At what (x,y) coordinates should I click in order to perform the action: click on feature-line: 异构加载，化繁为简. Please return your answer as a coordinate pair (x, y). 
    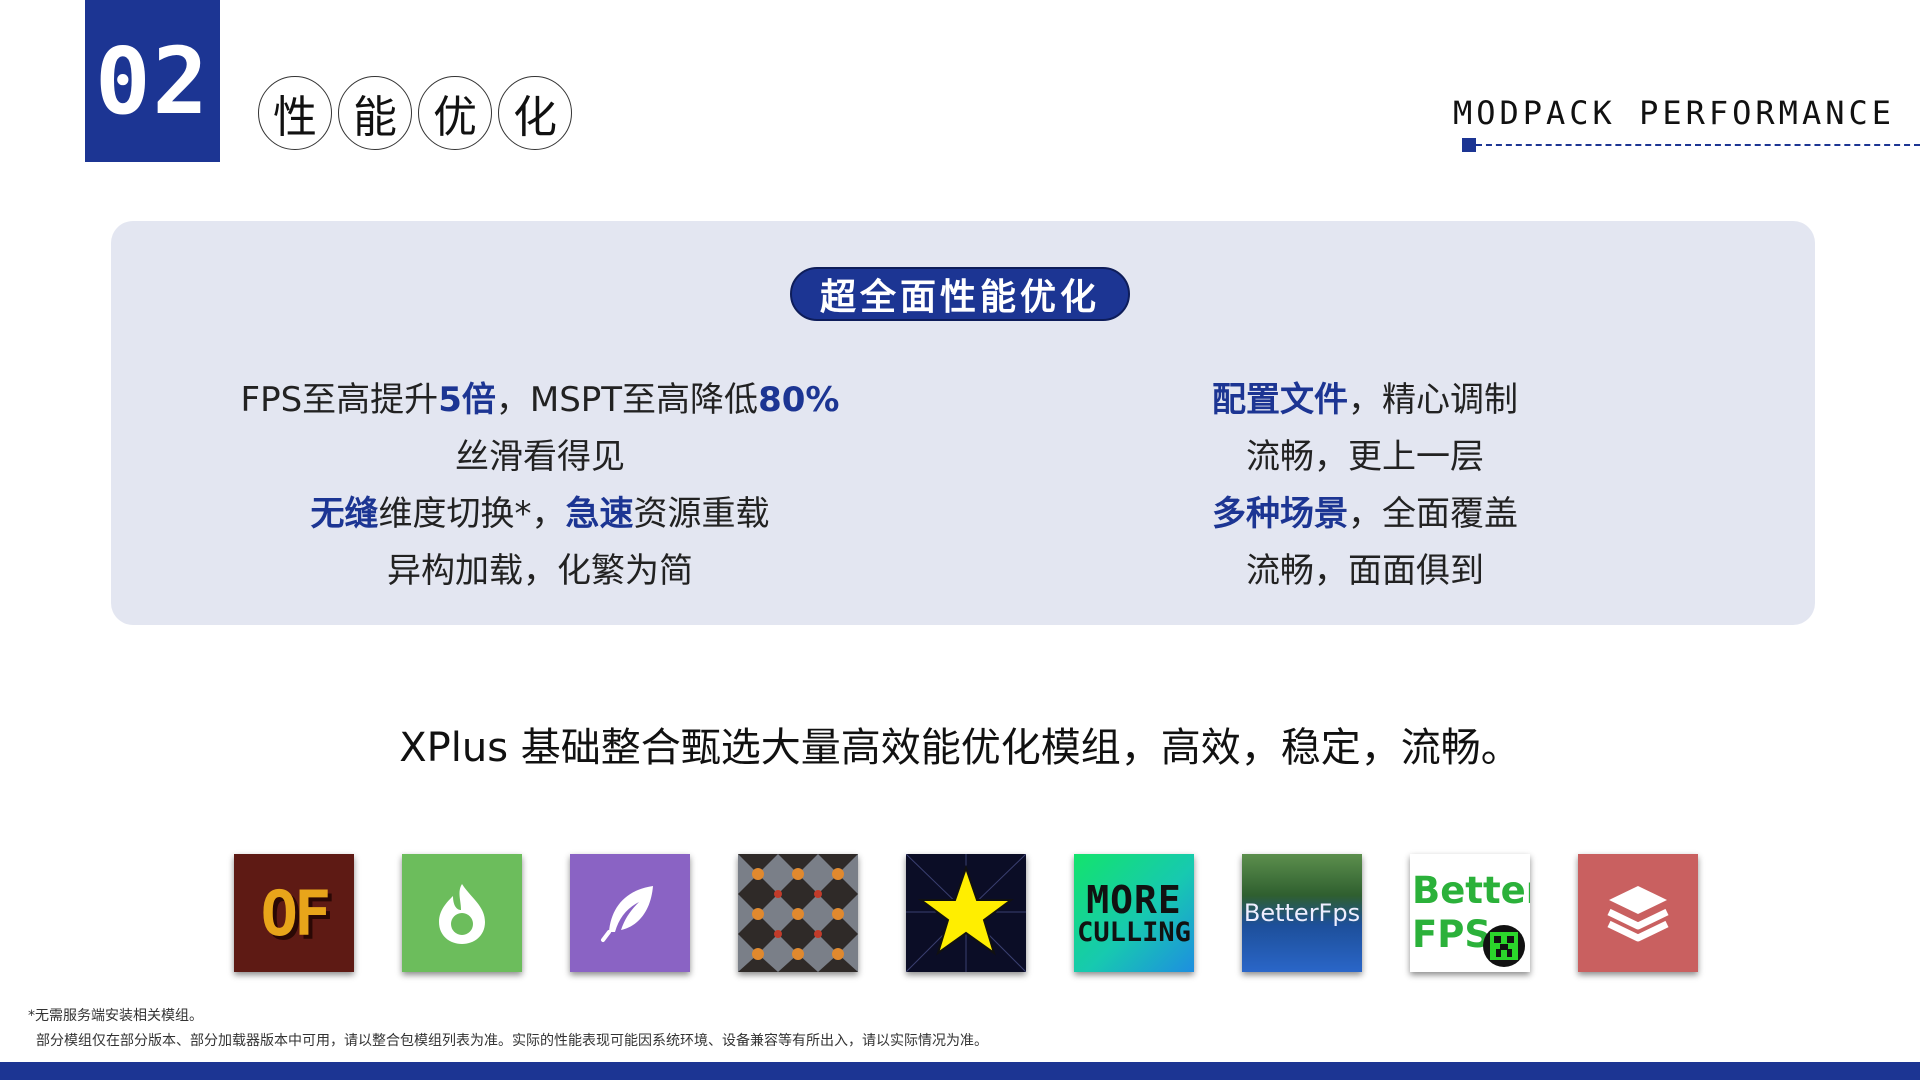
    Looking at the image, I should click on (540, 571).